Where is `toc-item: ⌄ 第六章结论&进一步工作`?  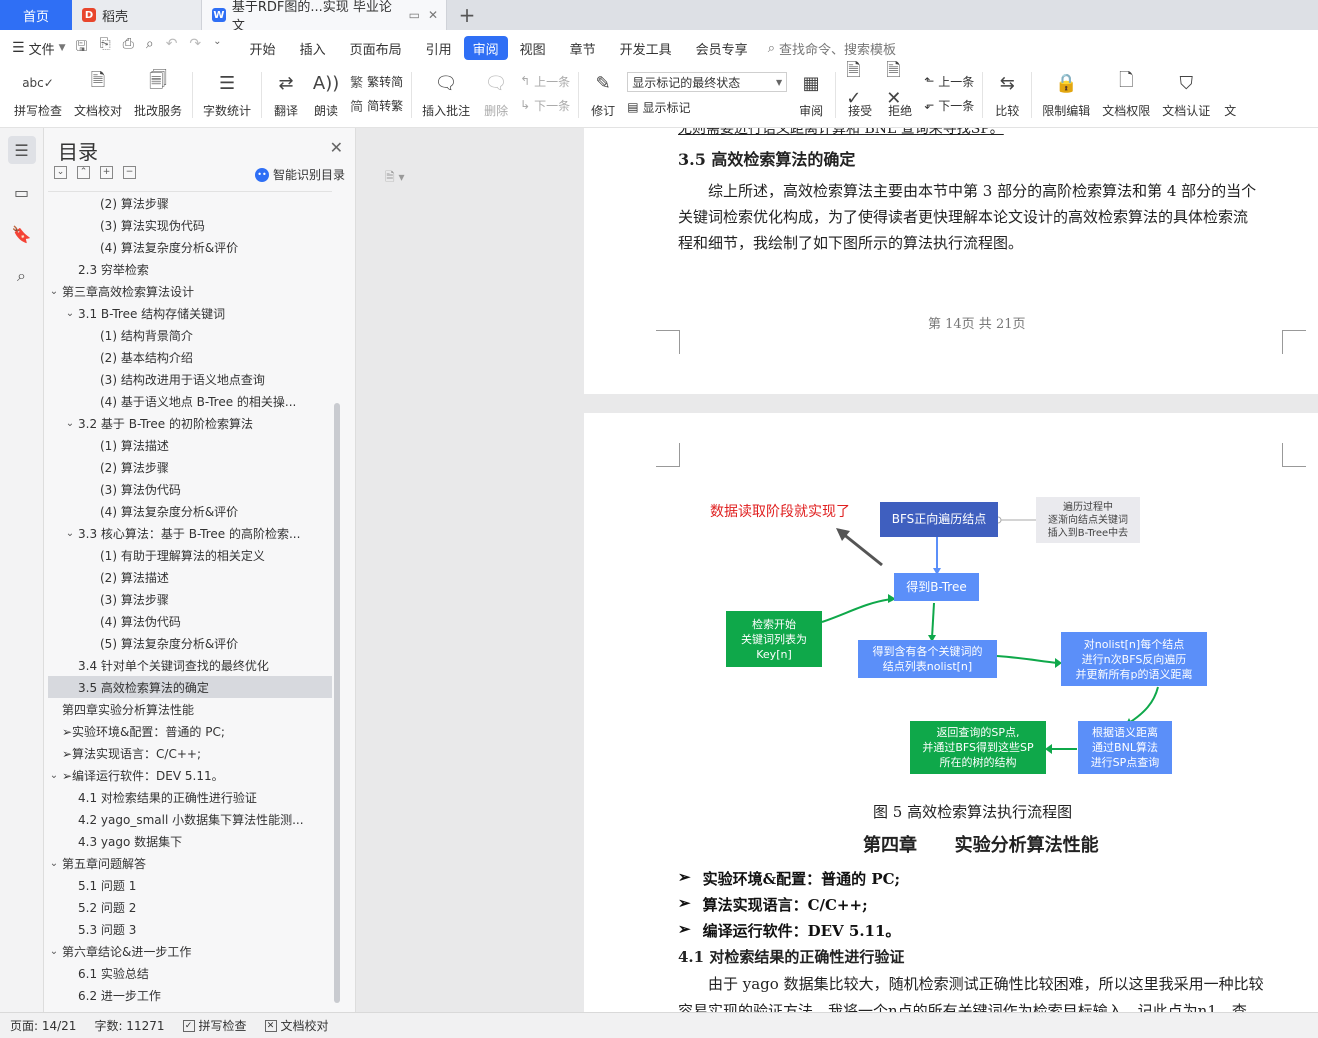
toc-item: ⌄ 第六章结论&进一步工作 is located at coordinates (190, 951).